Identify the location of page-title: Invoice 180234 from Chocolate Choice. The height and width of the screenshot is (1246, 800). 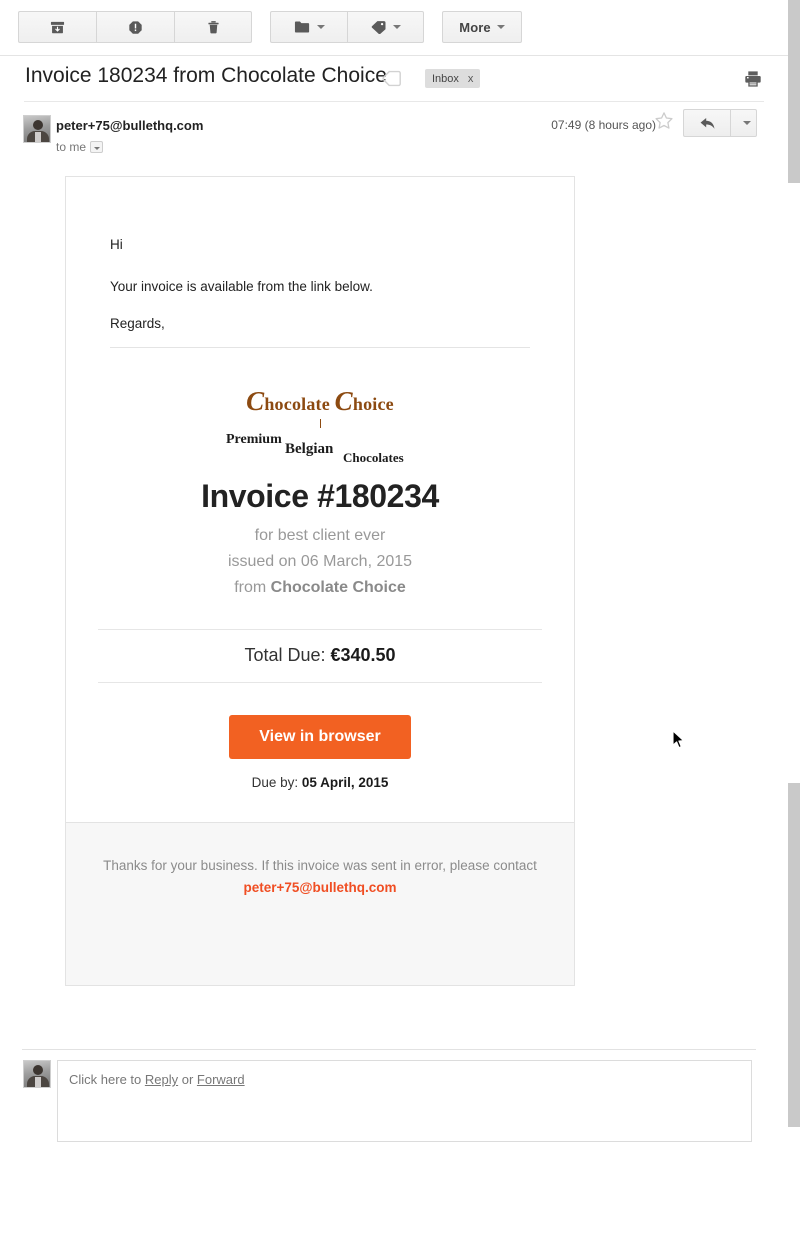
(206, 75).